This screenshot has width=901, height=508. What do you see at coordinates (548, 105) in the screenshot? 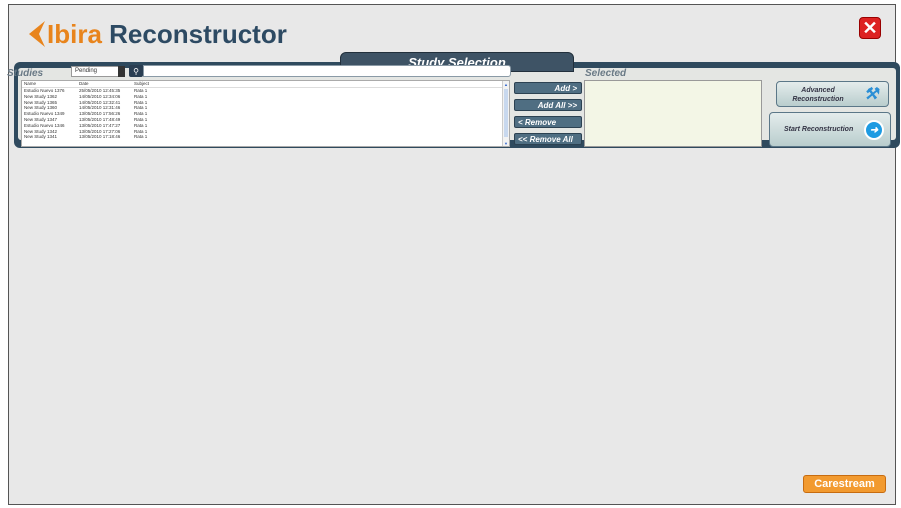
I see `add-all-button: Add All >>` at bounding box center [548, 105].